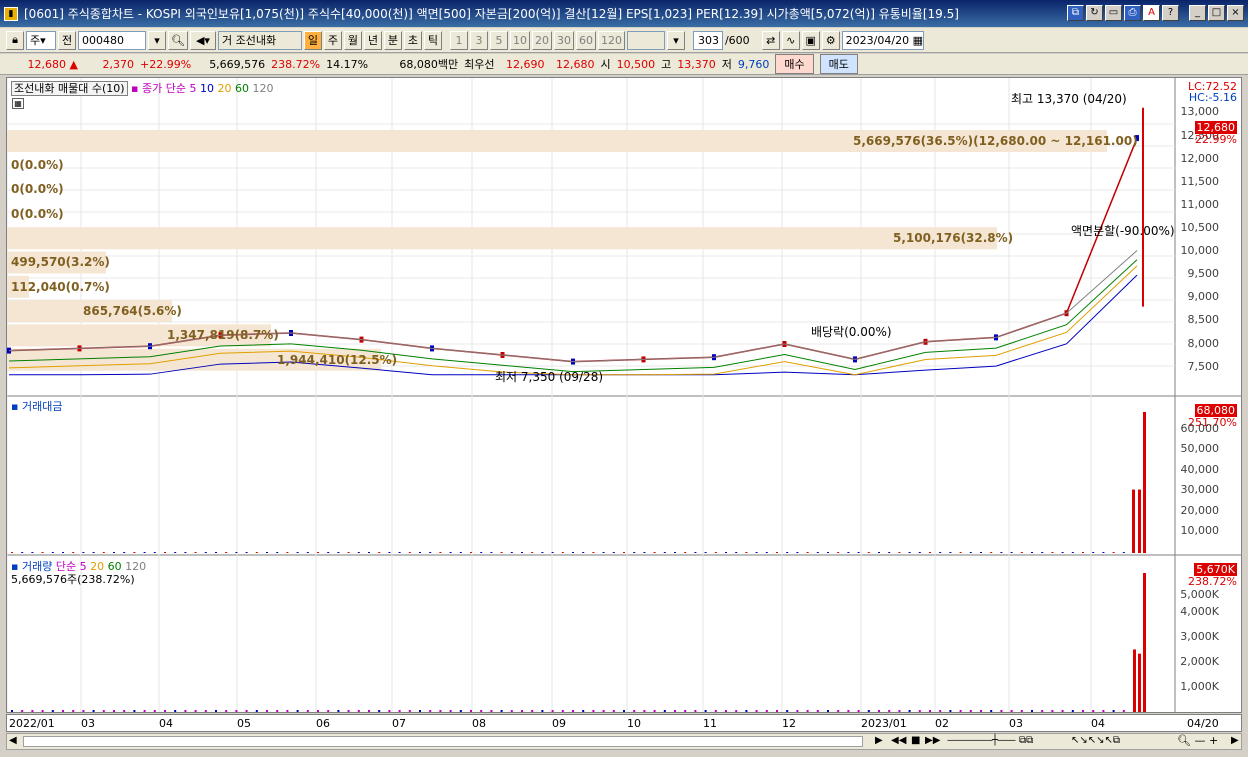 This screenshot has width=1248, height=757. Describe the element at coordinates (645, 40) in the screenshot. I see `interval-custom` at that location.